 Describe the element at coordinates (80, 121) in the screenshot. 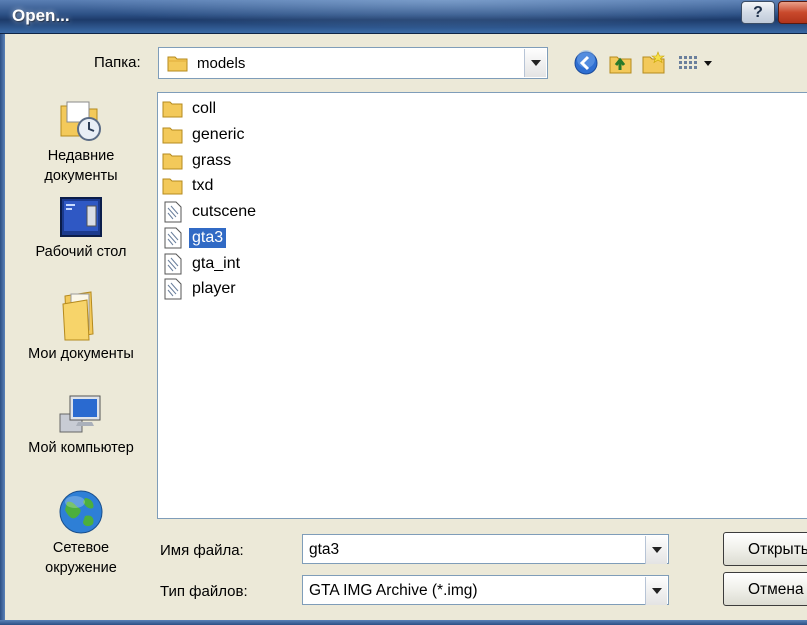

I see `recent-documents-icon` at that location.